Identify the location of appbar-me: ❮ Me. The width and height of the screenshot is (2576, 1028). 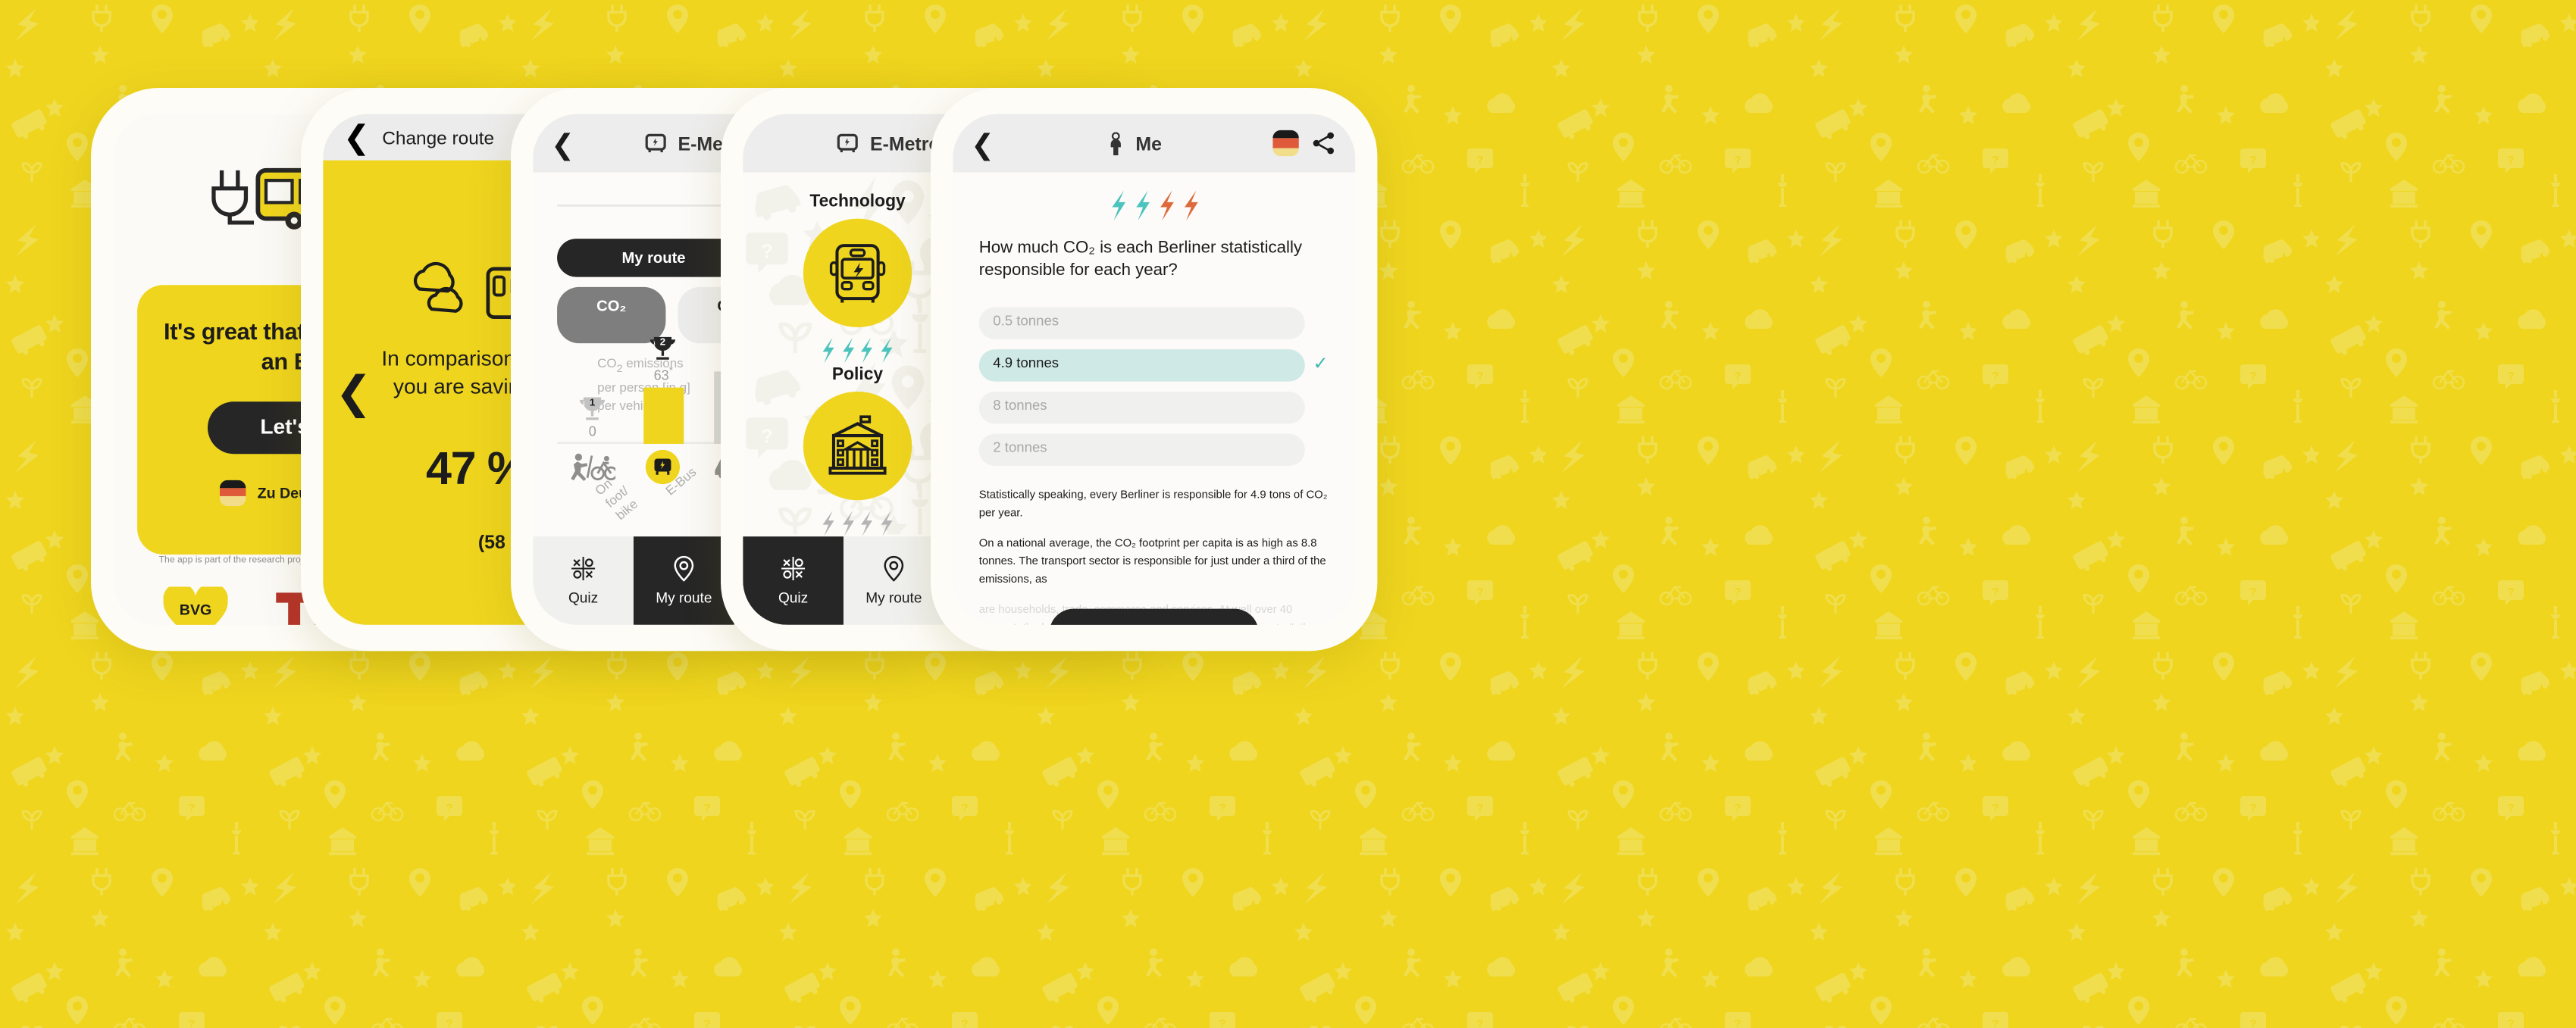
(1154, 143).